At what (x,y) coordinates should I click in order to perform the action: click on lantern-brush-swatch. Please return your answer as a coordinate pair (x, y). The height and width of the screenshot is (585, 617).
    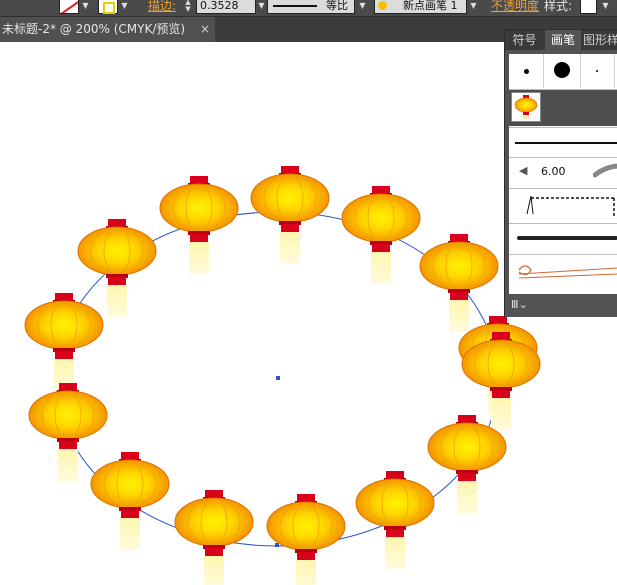
    Looking at the image, I should click on (526, 107).